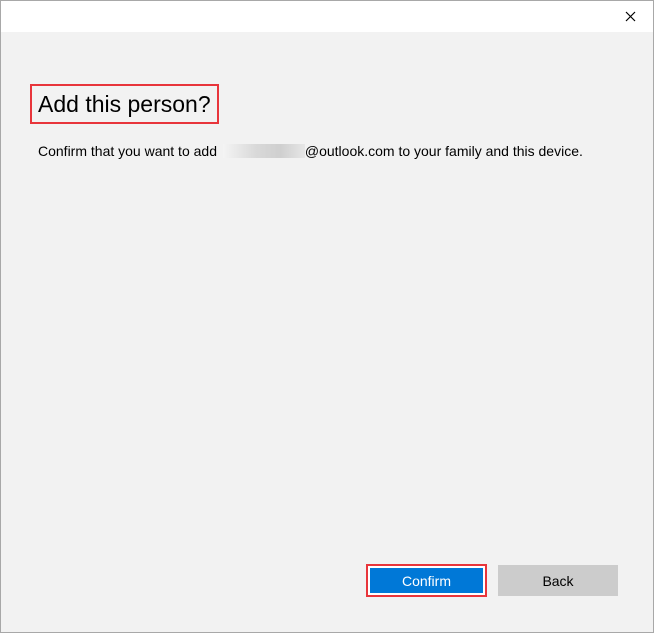 This screenshot has width=654, height=633. I want to click on page-title-highlight: Add this person?, so click(124, 104).